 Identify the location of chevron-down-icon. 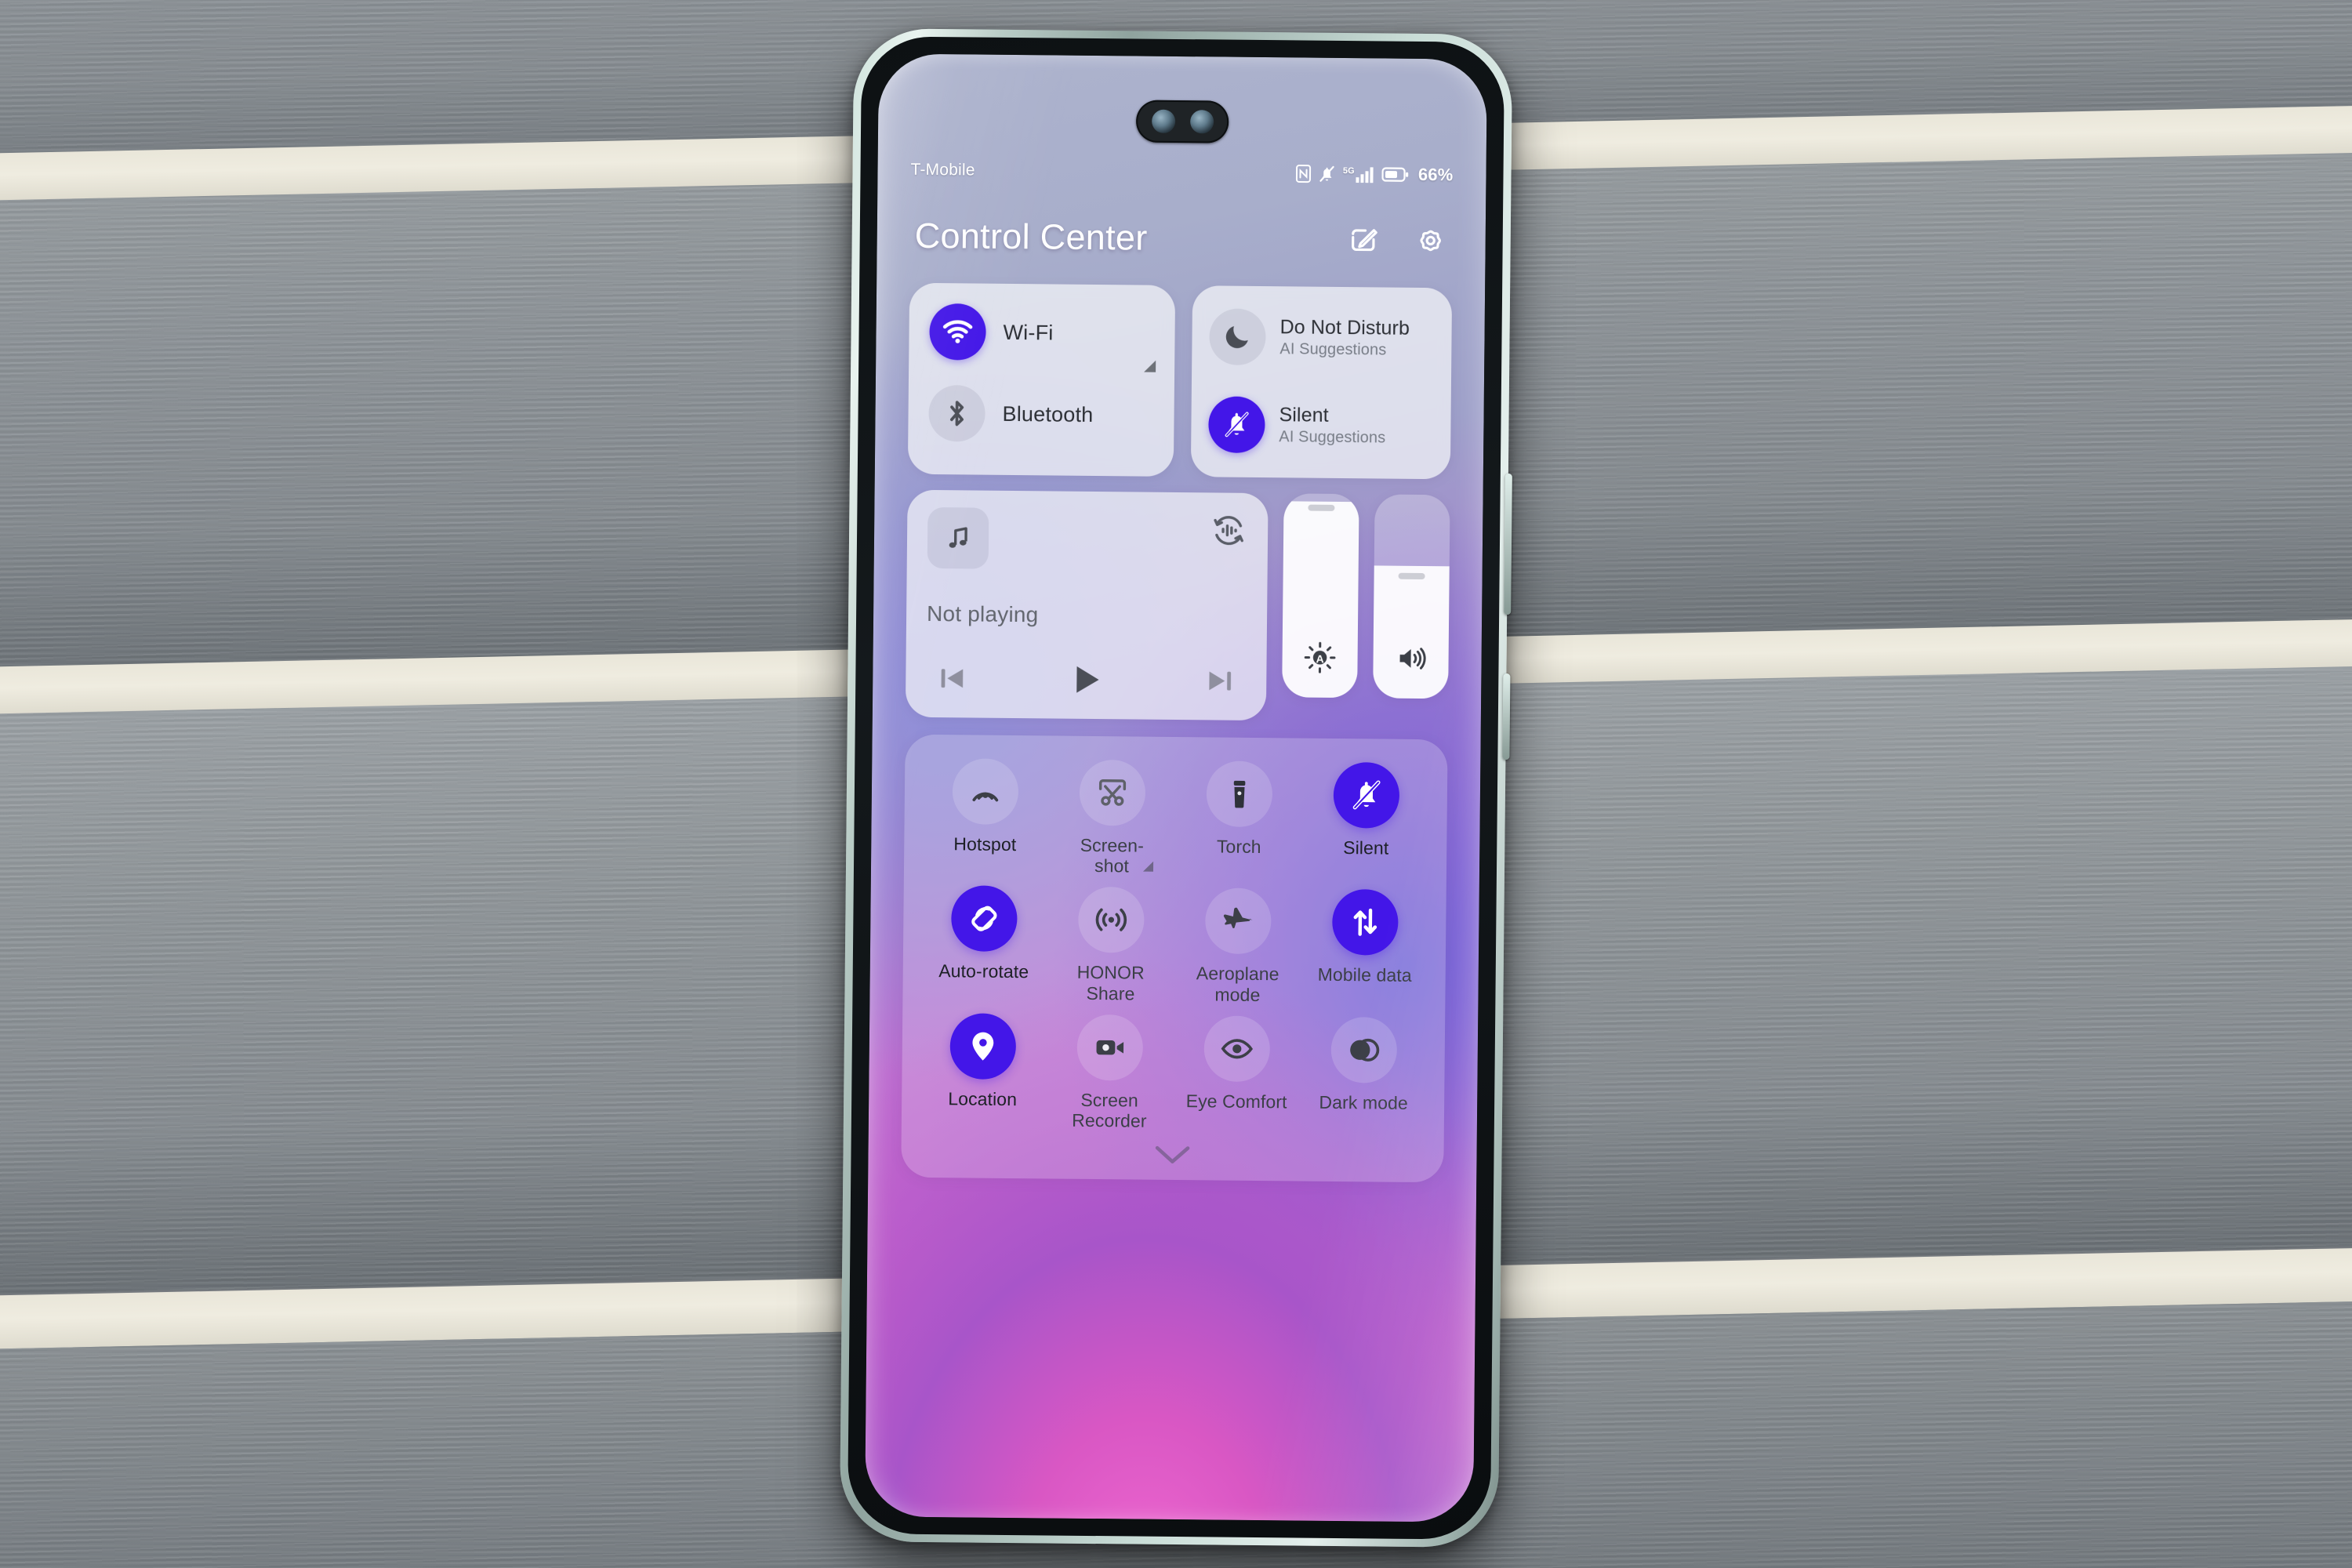
(1172, 1155).